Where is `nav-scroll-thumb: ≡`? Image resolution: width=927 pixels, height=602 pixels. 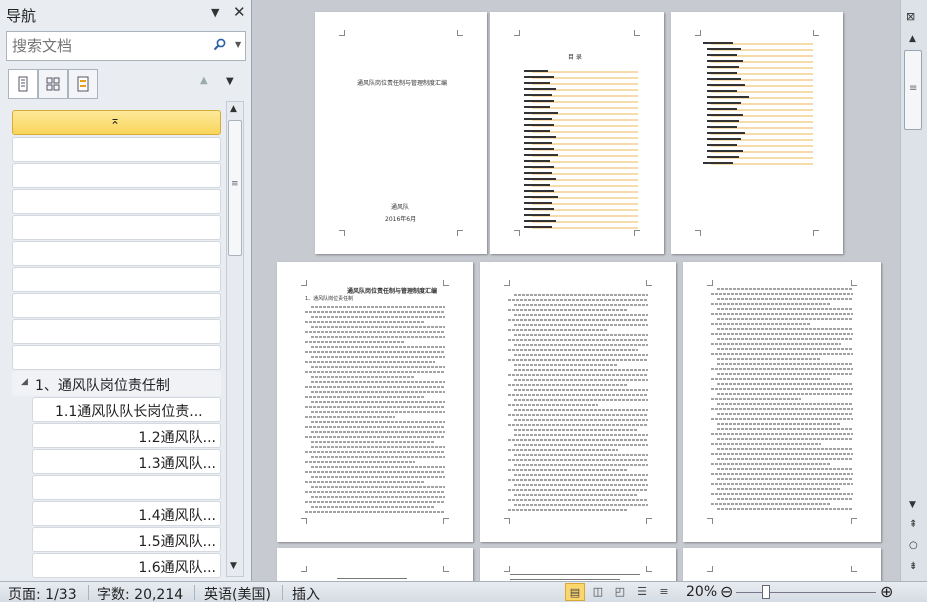 nav-scroll-thumb: ≡ is located at coordinates (235, 188).